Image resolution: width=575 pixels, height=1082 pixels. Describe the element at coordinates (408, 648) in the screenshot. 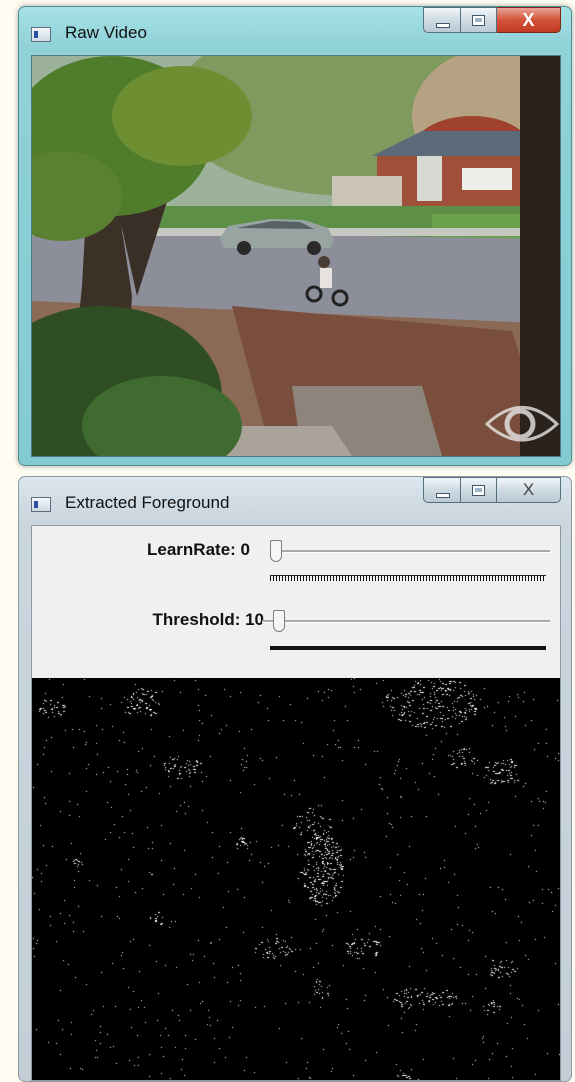

I see `threshold-ticks` at that location.